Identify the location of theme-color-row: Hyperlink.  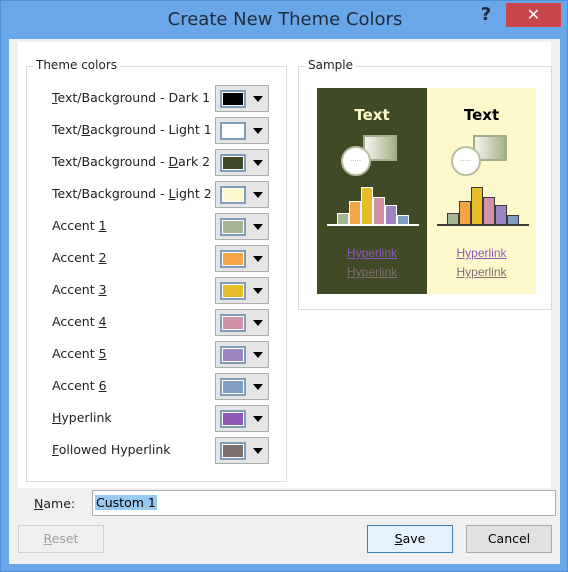
(162, 418).